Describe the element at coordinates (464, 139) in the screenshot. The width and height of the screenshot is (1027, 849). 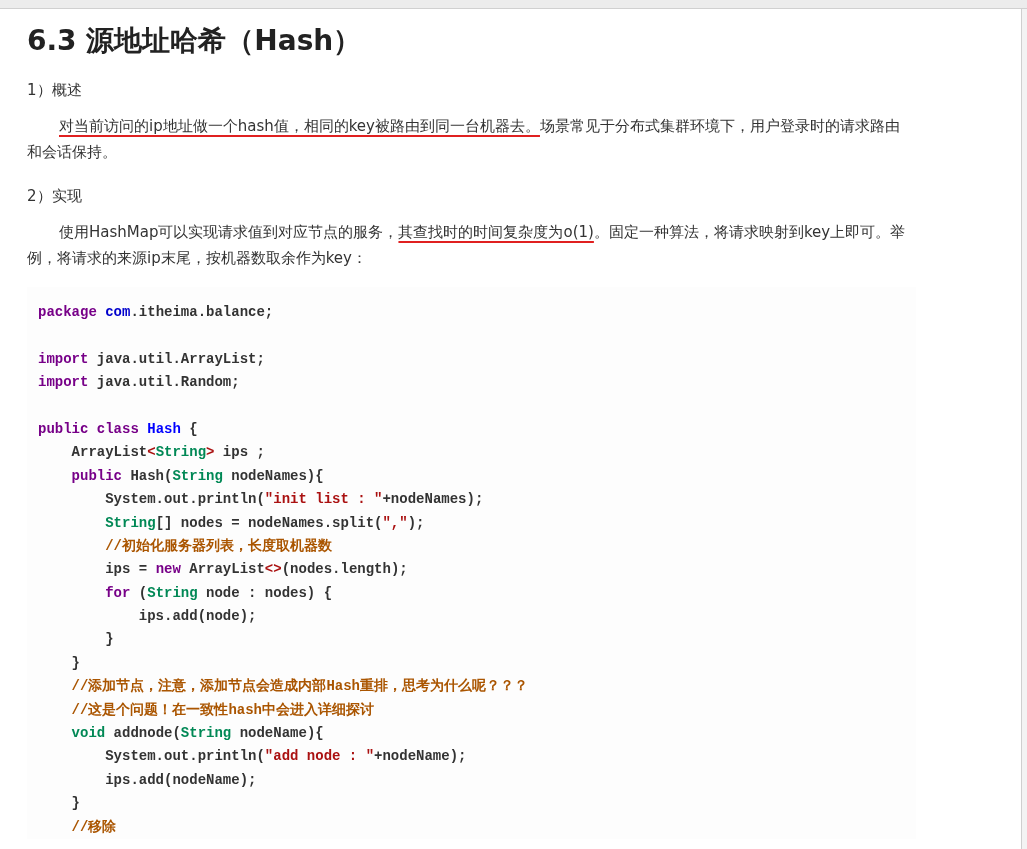
I see `paragraph: 对当前访问的ip地址做一个hash值，相同的key被路由到同一台机器去。场景常见于分布式集群环境下，用户登录时的请求路由和会话保持。` at that location.